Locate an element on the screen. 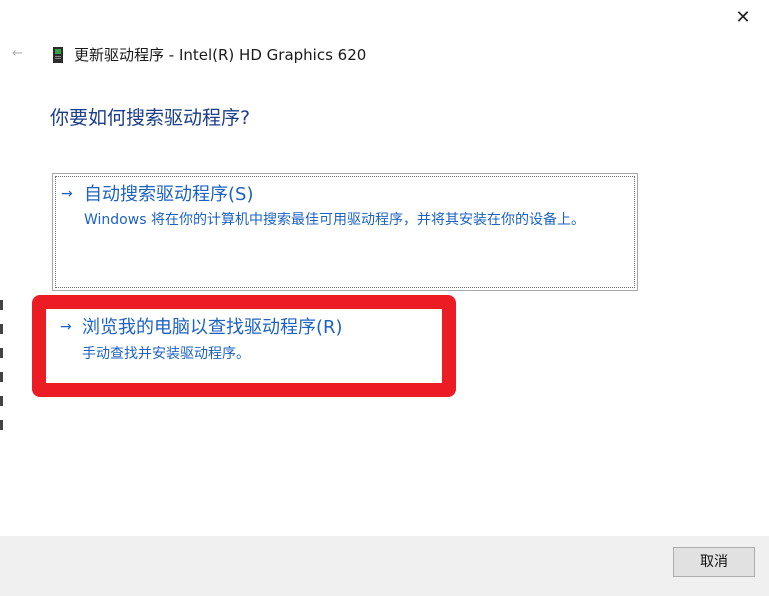  option-description: 手动查找并安装驱动程序。 is located at coordinates (166, 354).